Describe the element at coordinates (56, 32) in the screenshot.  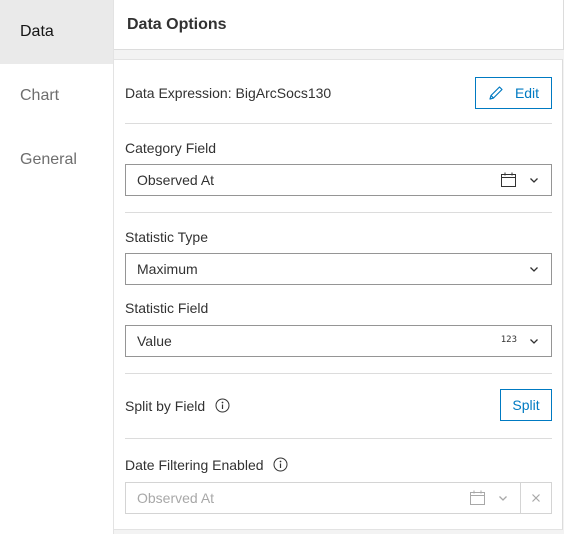
I see `sidebar-item-data: Data` at that location.